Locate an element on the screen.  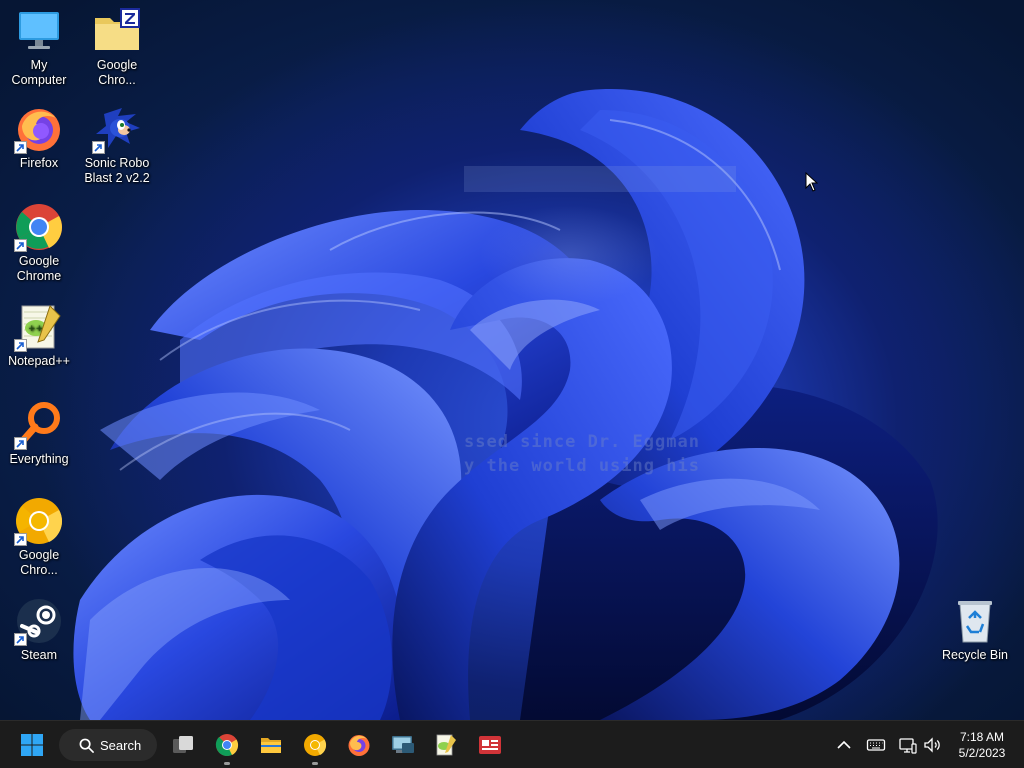
chevron-up-icon is located at coordinates (844, 744).